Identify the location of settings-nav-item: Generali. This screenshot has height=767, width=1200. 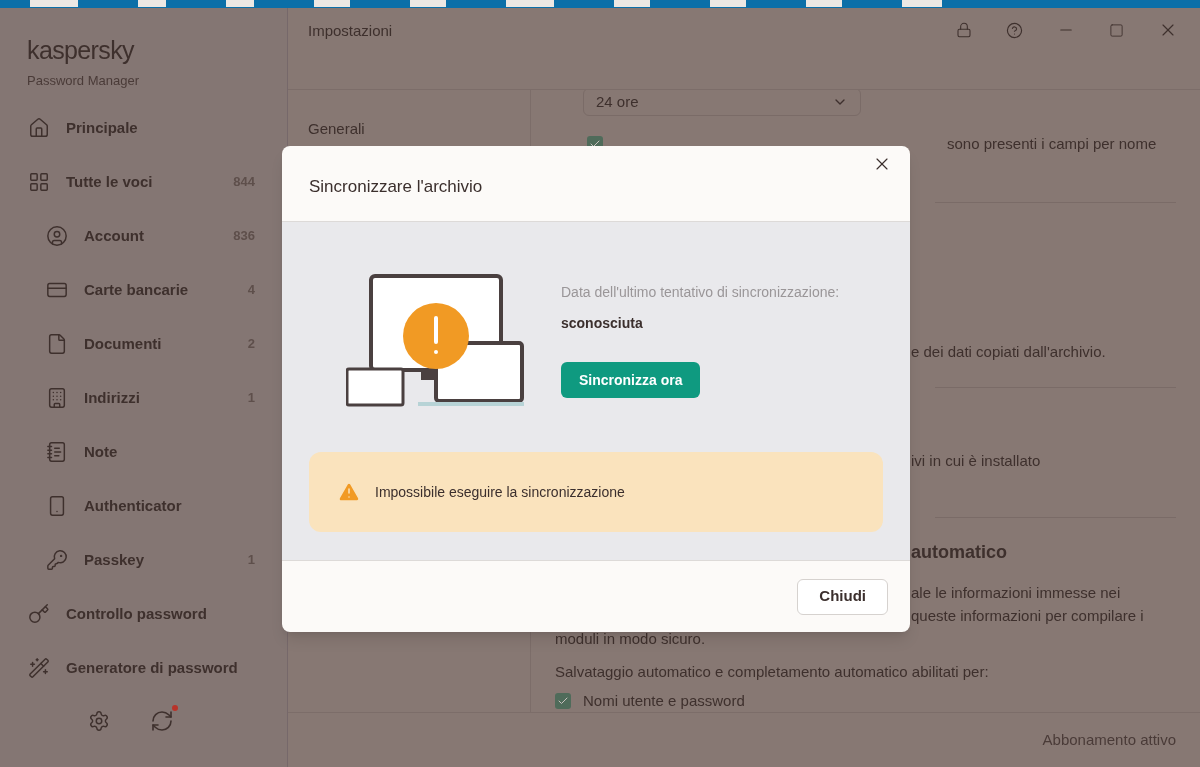
(419, 129).